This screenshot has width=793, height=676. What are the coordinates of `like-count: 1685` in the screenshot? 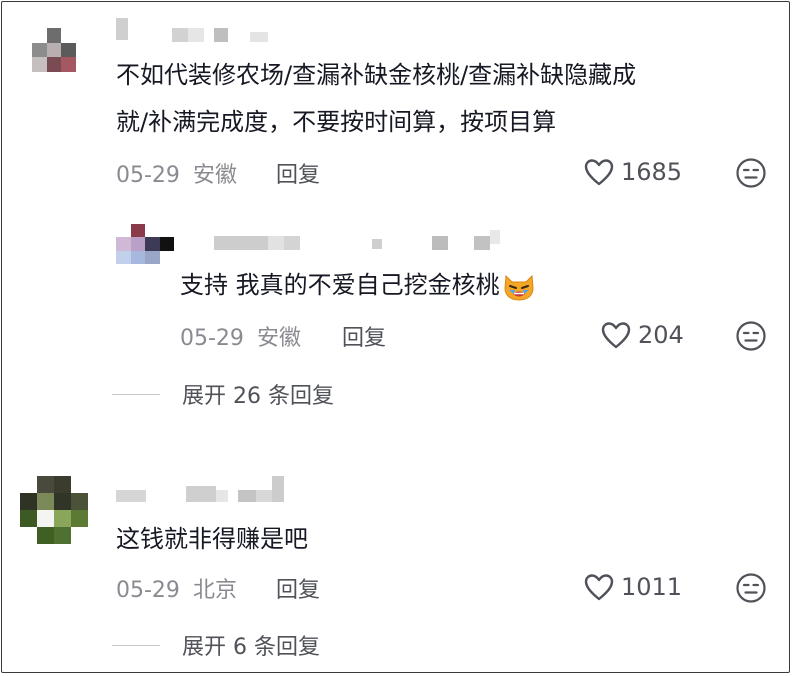 It's located at (652, 172).